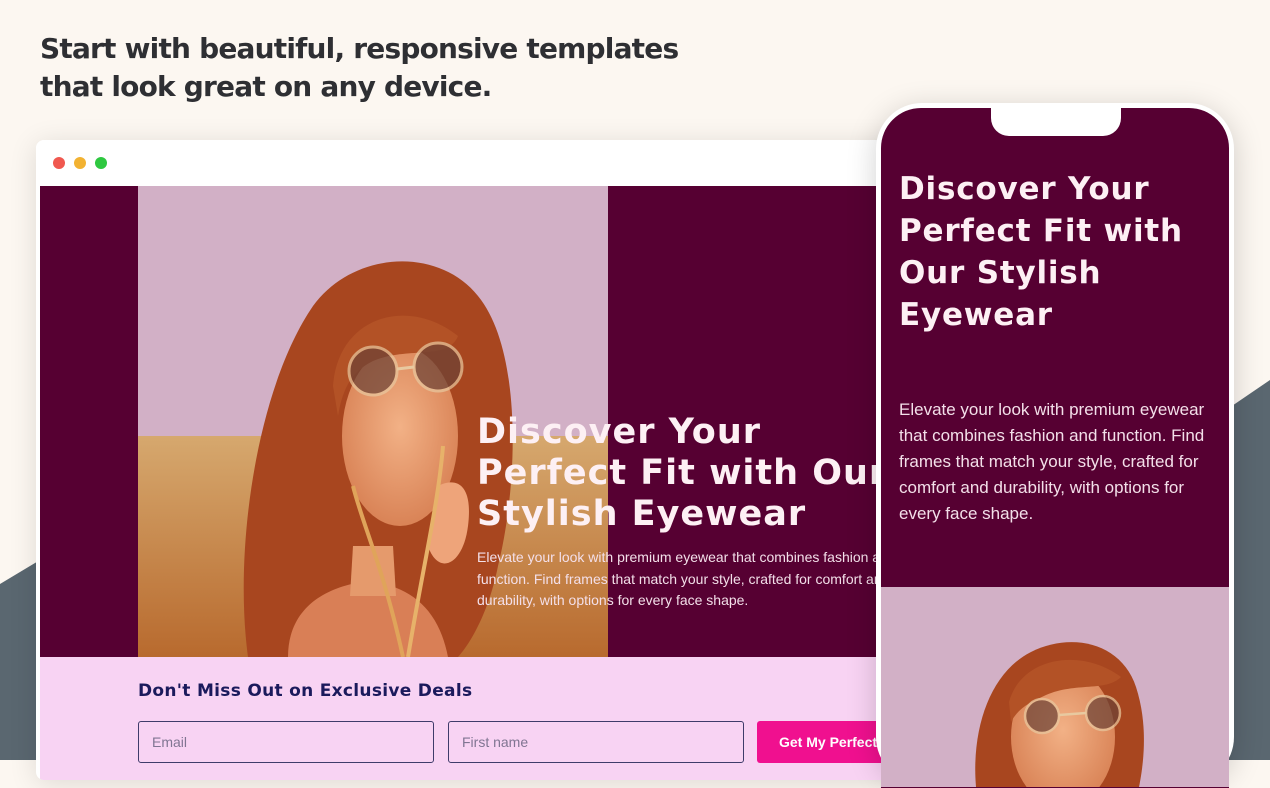 The image size is (1270, 788). I want to click on window-close-dot, so click(59, 163).